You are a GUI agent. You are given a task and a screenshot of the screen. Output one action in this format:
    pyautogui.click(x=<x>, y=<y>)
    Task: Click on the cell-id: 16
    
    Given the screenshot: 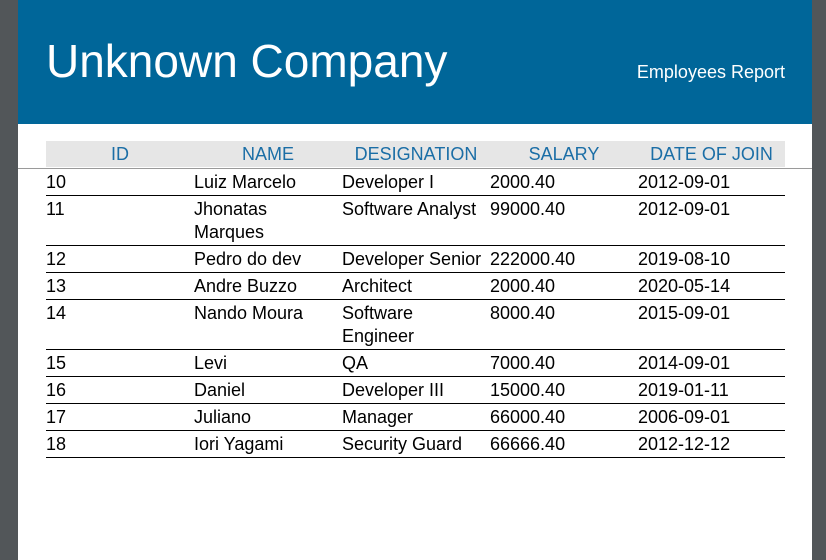 What is the action you would take?
    pyautogui.click(x=56, y=390)
    